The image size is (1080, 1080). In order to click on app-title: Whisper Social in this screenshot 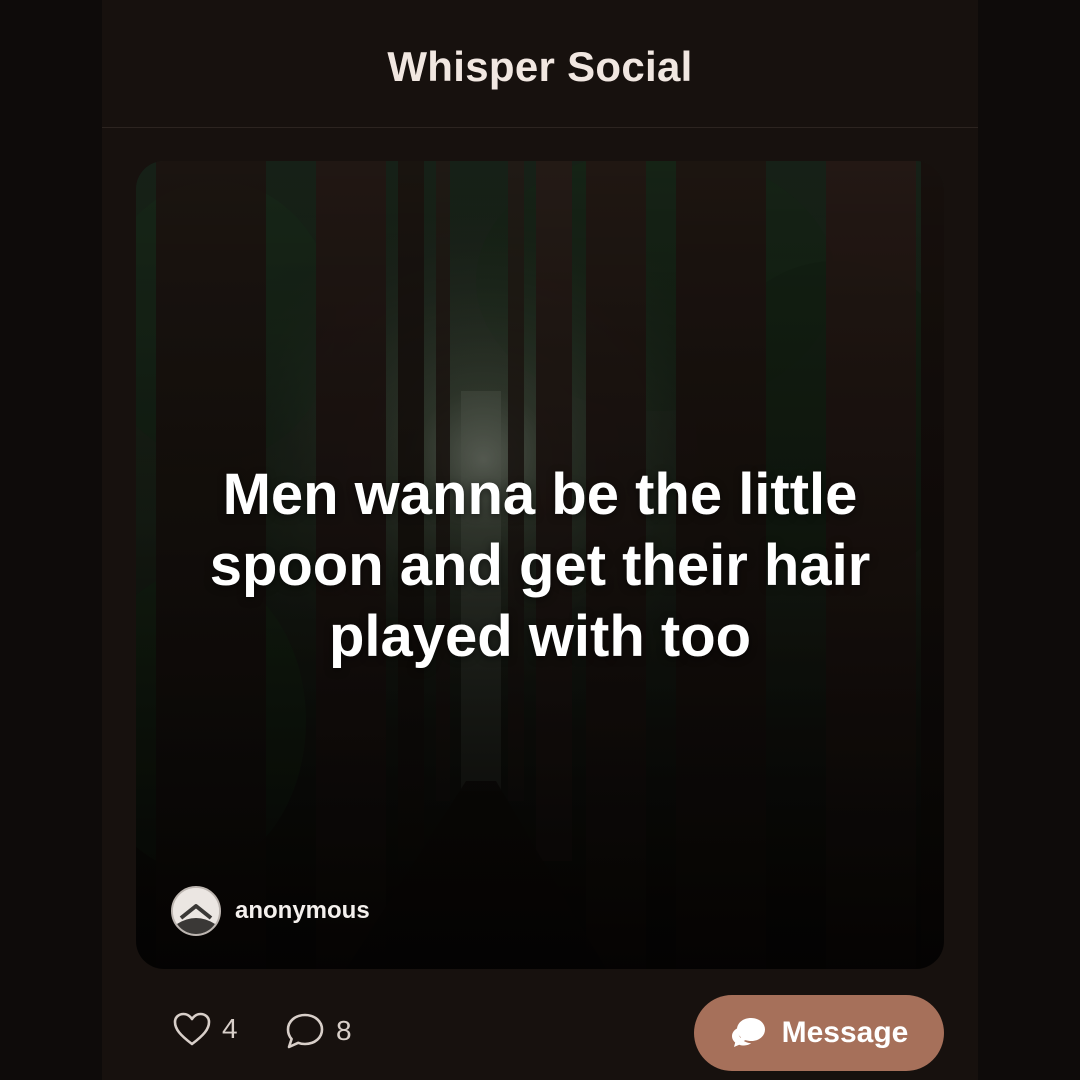, I will do `click(540, 66)`.